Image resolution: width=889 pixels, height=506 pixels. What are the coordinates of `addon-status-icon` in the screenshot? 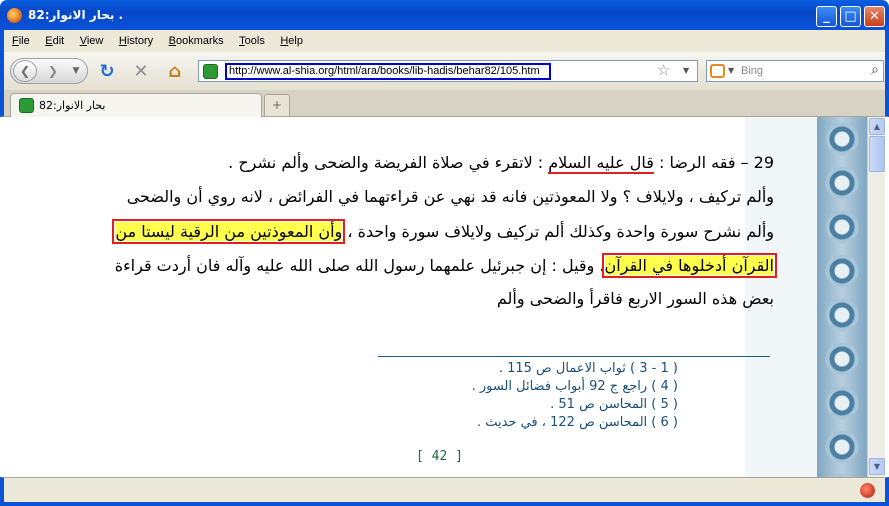 It's located at (867, 490).